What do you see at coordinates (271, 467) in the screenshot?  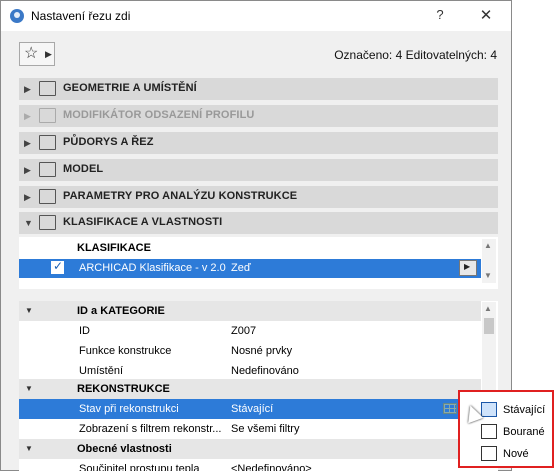 I see `property-value: <Nedefinováno>` at bounding box center [271, 467].